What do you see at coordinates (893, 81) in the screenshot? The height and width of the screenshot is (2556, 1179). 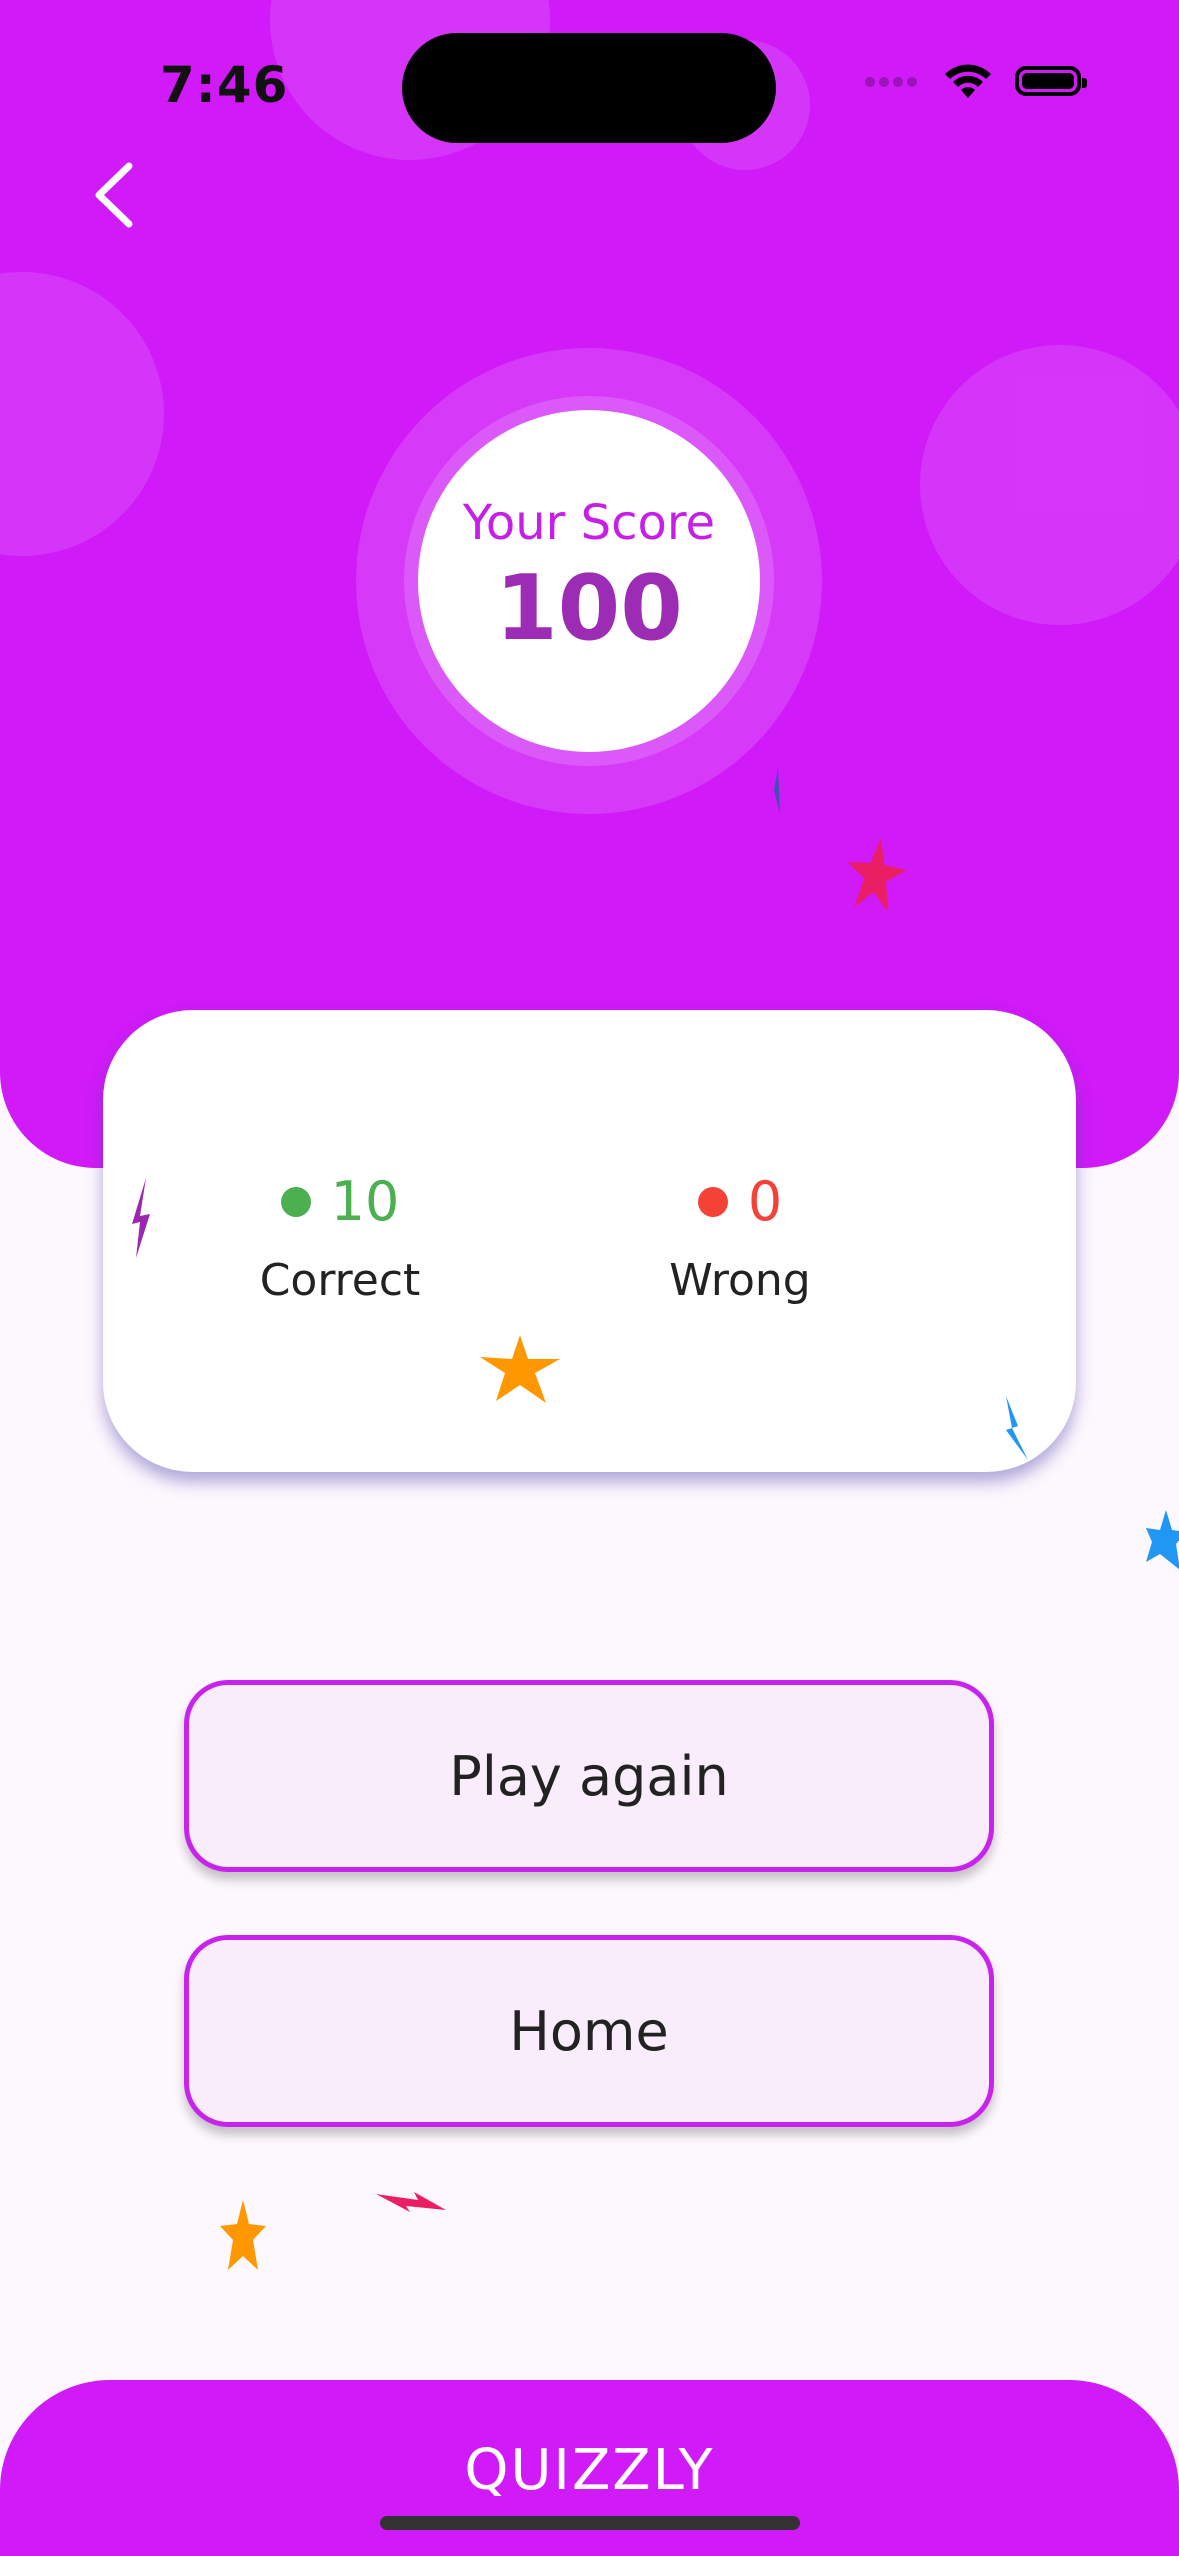 I see `cellular-signal-icon` at bounding box center [893, 81].